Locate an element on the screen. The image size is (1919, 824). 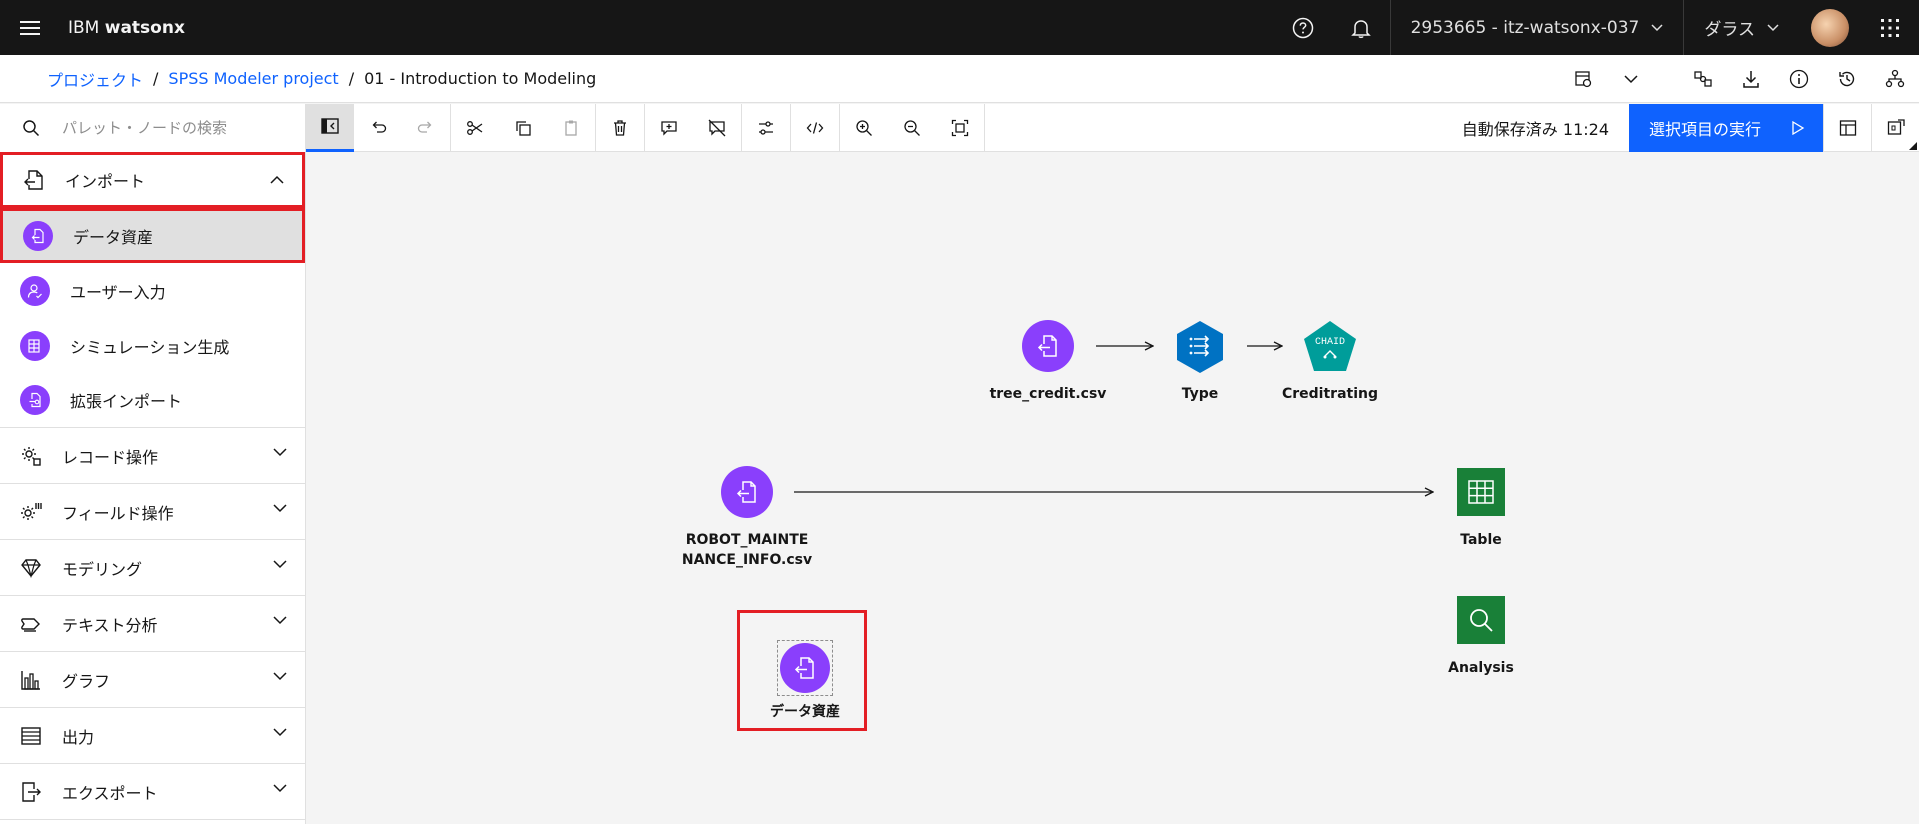
account-switcher: 2953665 - itz-watsonx-037 is located at coordinates (1536, 27).